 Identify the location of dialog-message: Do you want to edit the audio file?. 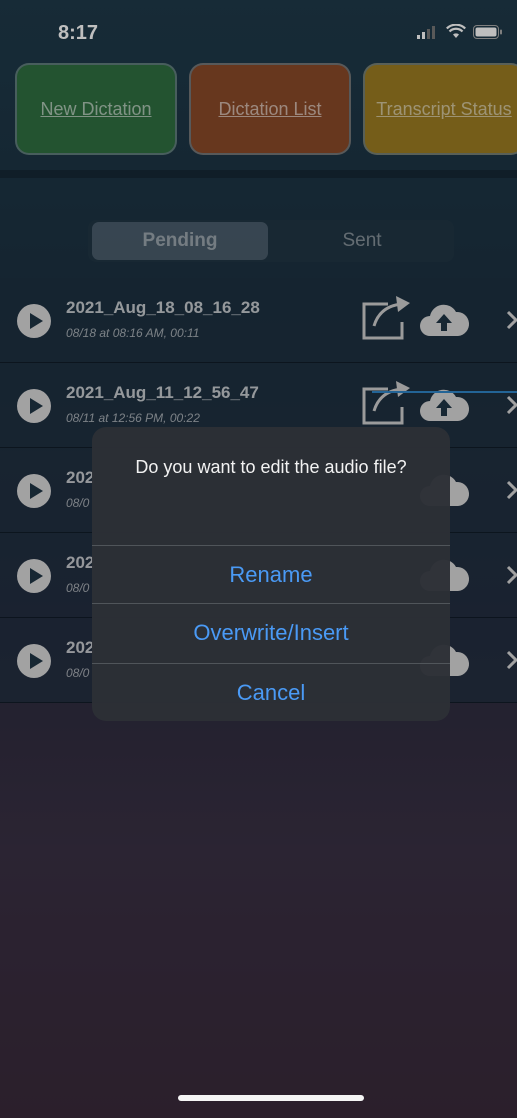
(271, 467).